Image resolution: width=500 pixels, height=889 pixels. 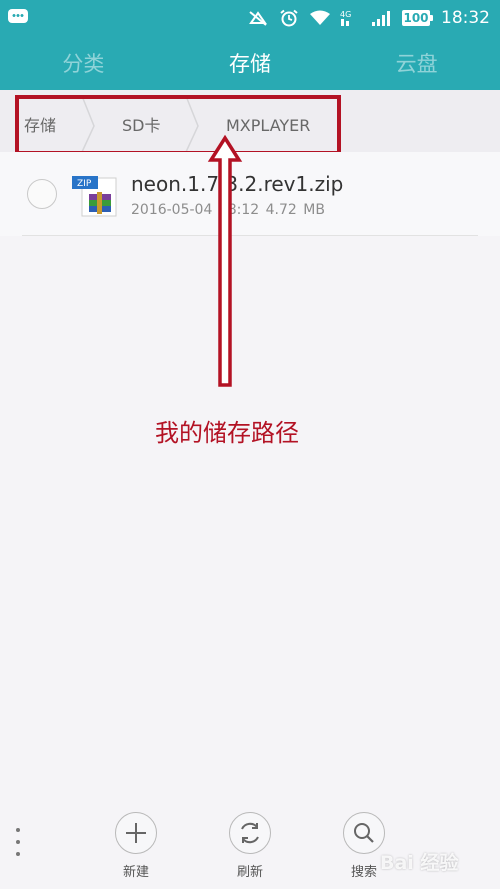 I want to click on battery-icon: 100, so click(x=417, y=18).